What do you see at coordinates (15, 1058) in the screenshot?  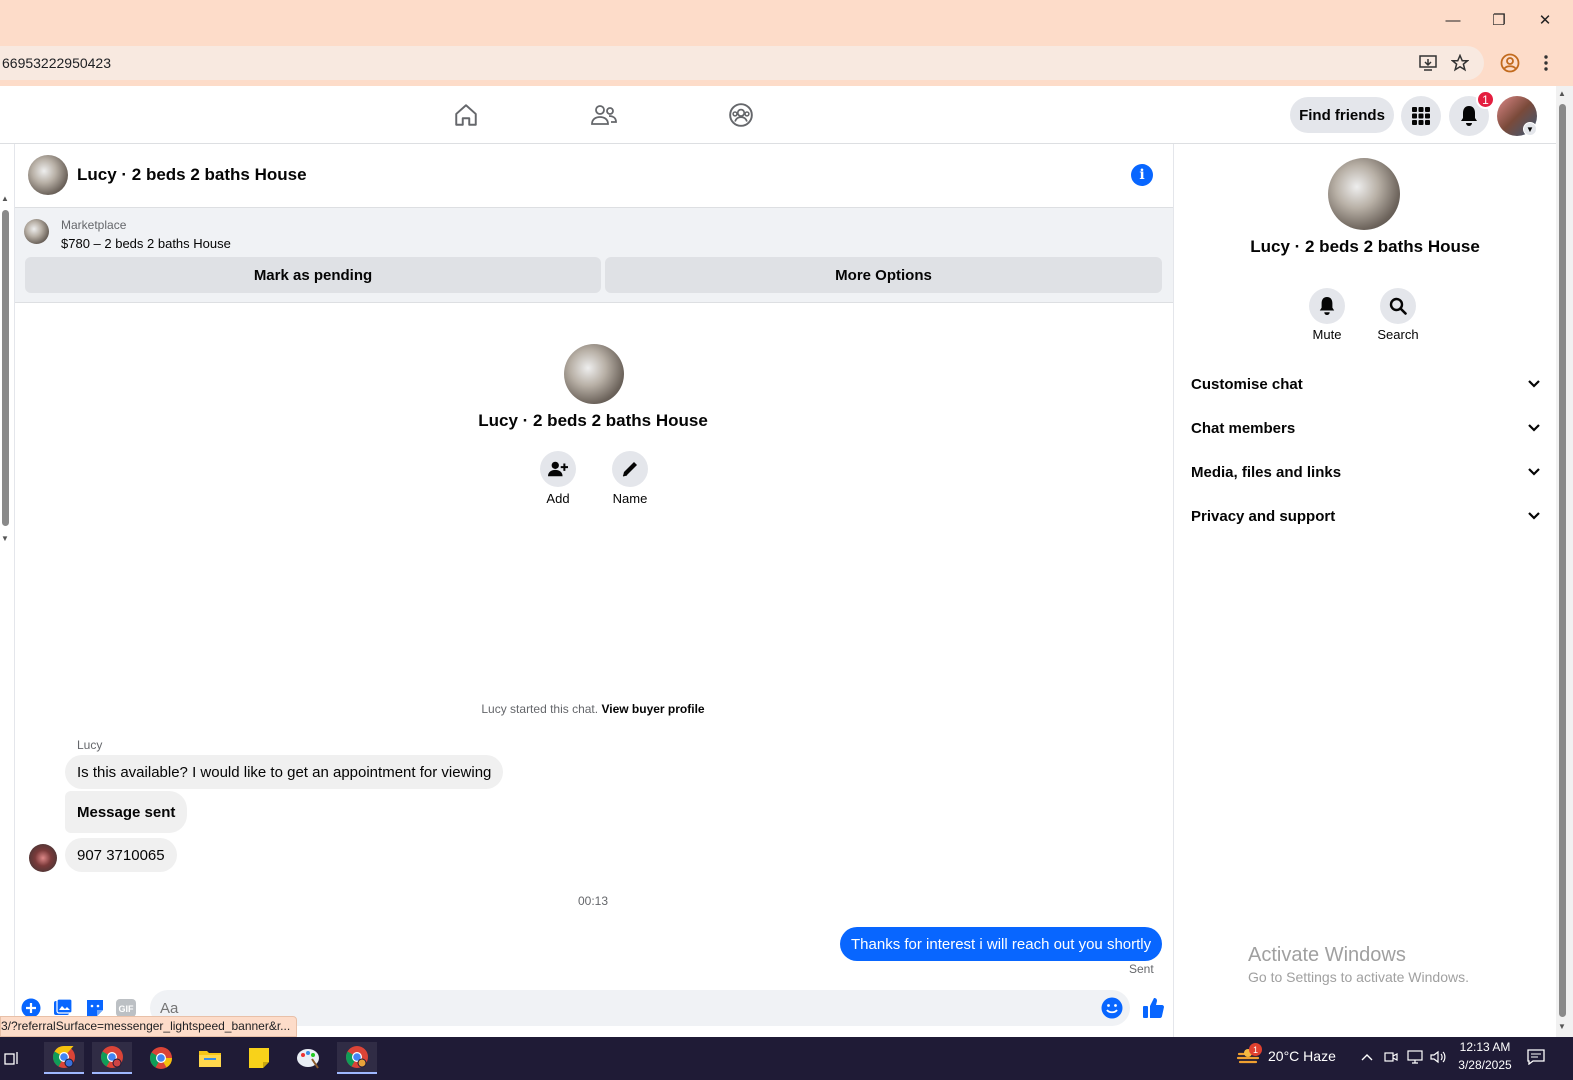 I see `task-view-icon` at bounding box center [15, 1058].